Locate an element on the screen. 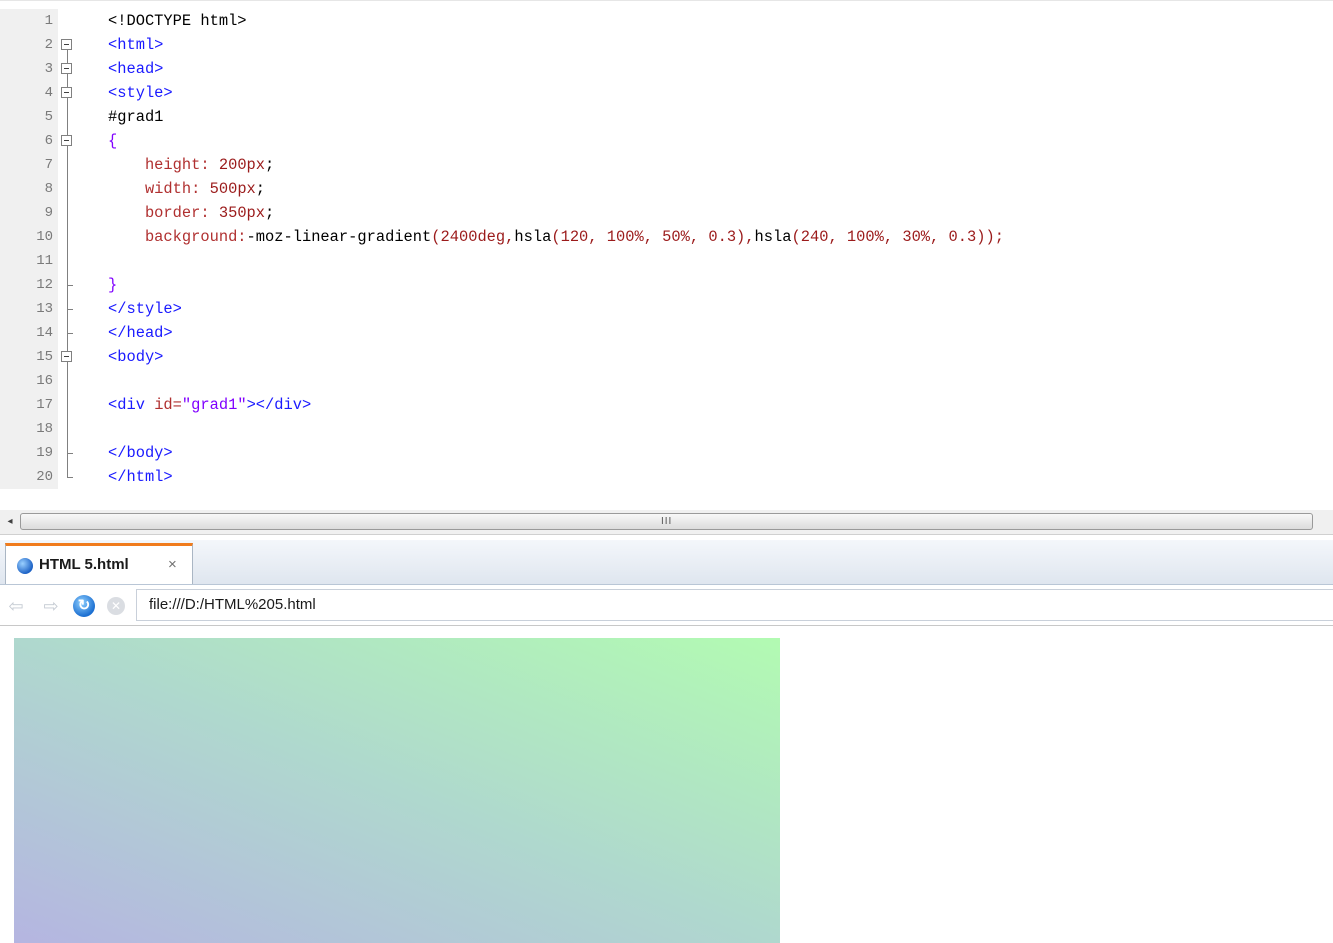  code-text: </style> is located at coordinates (145, 309).